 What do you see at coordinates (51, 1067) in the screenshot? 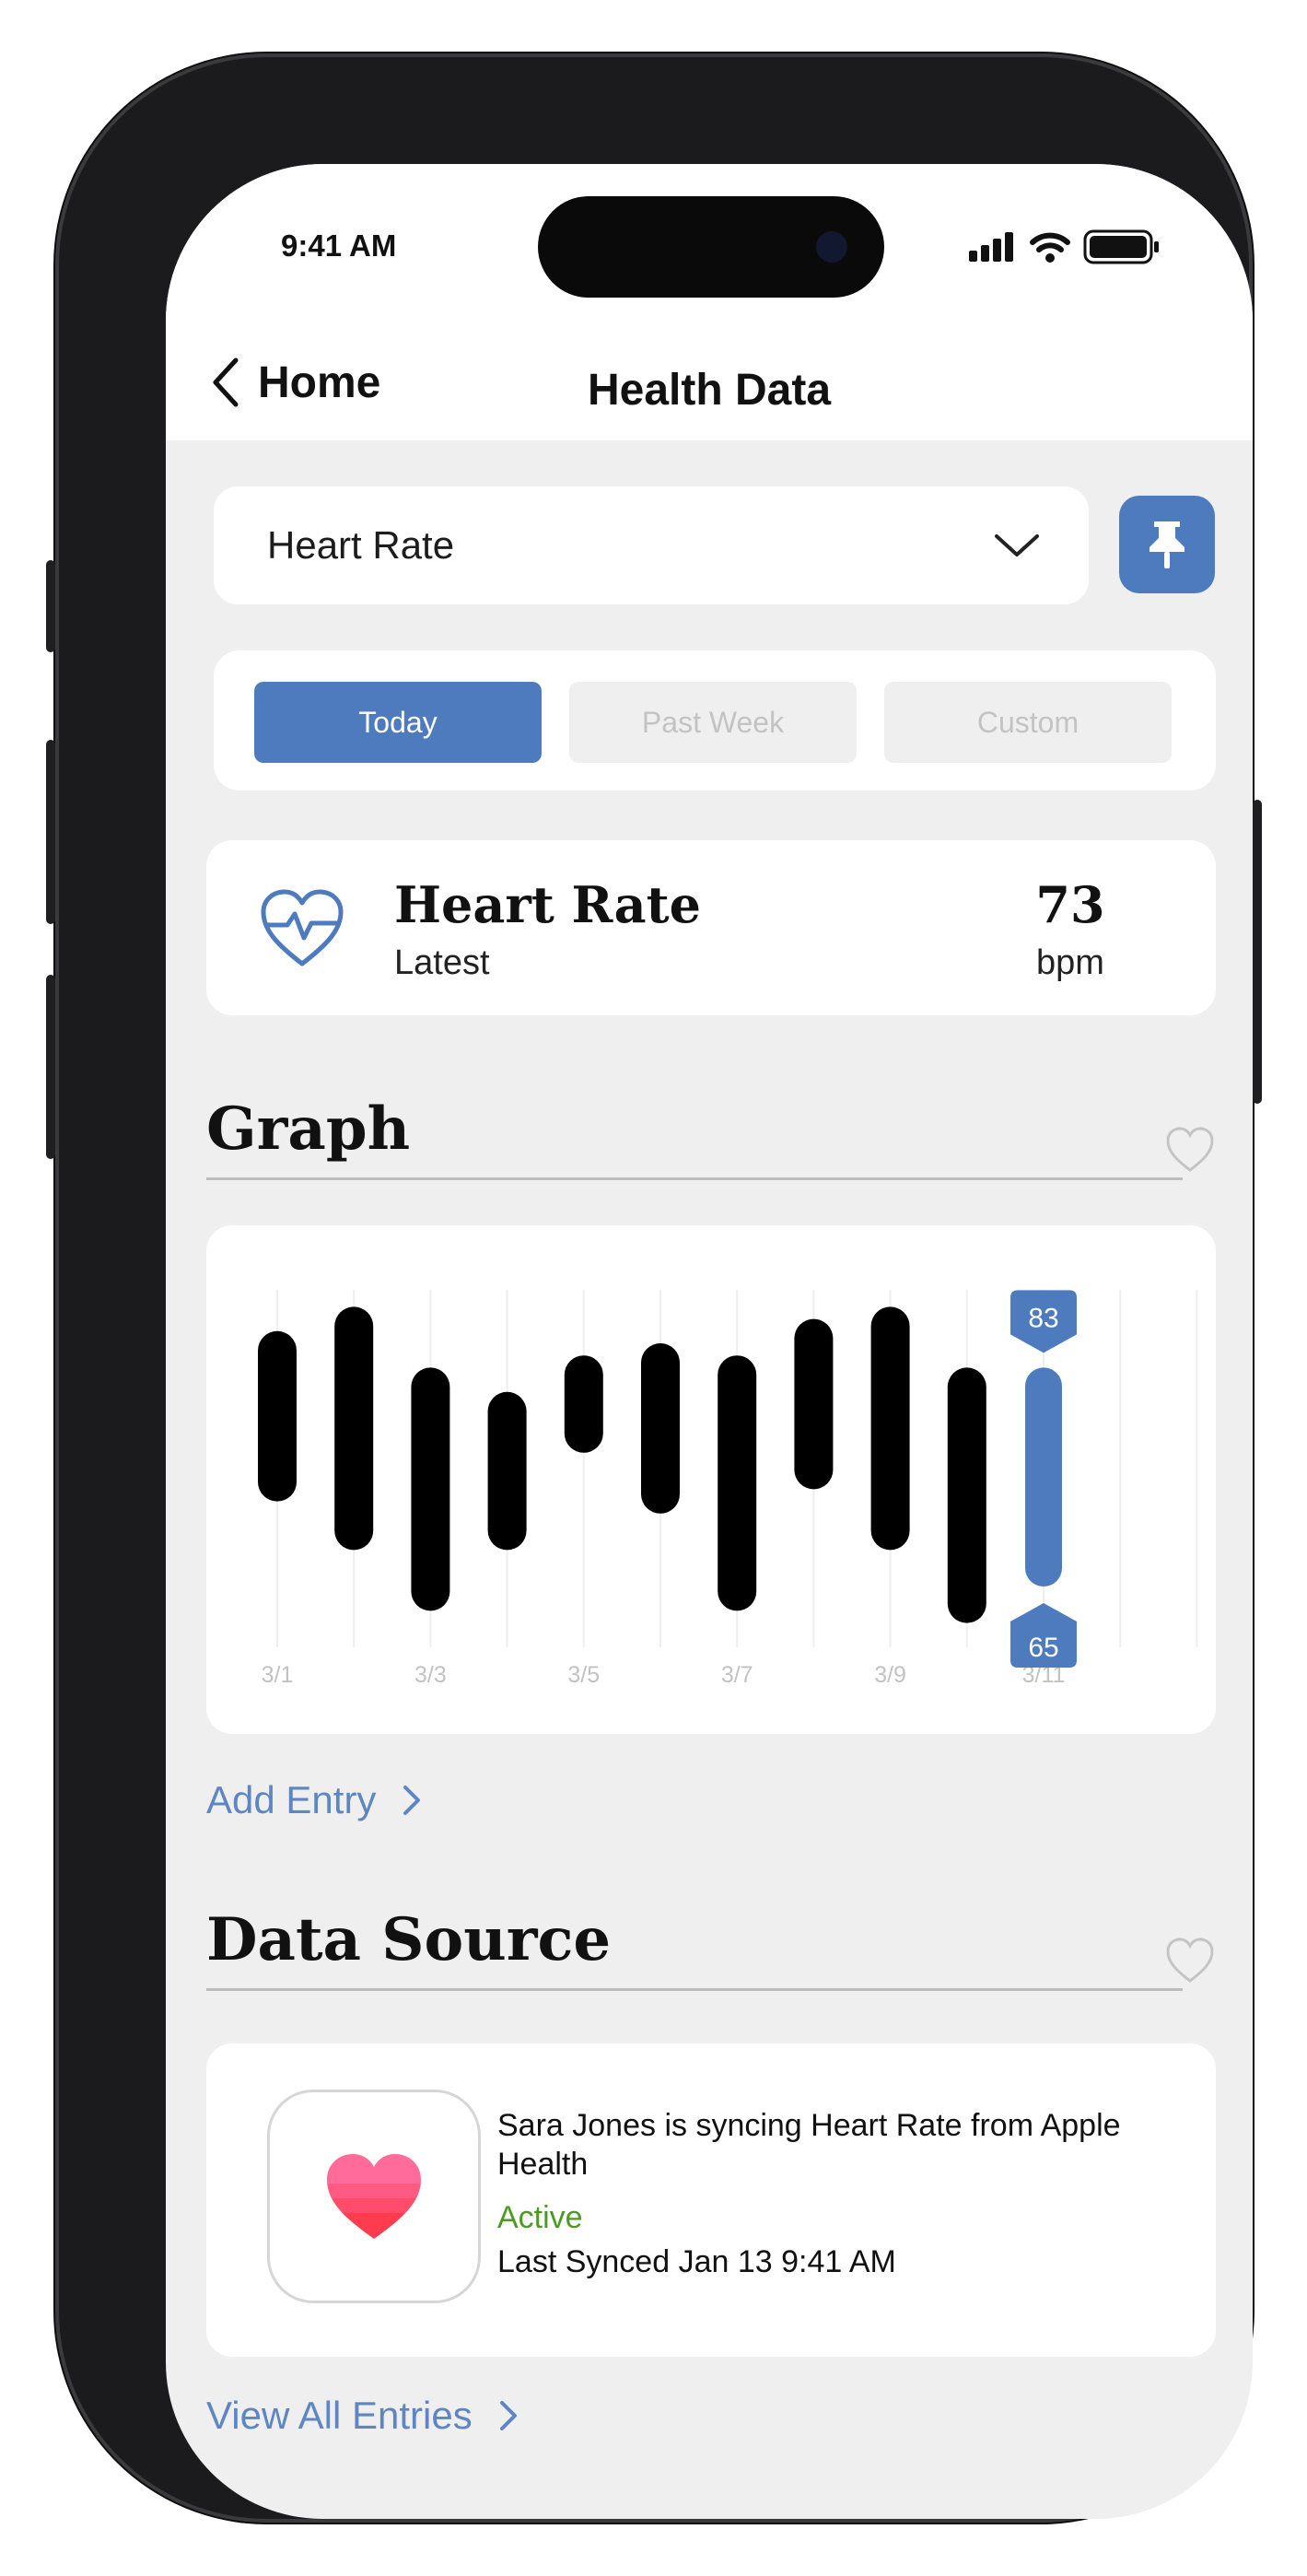
I see `volume-down-button` at bounding box center [51, 1067].